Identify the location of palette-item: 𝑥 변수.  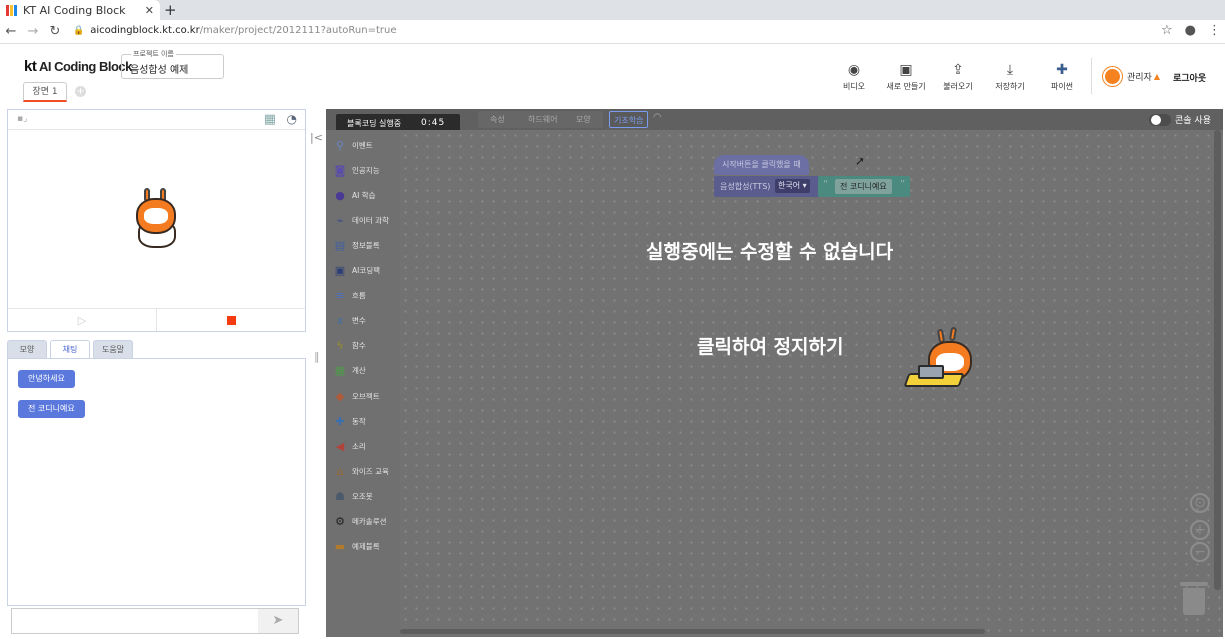
(350, 321).